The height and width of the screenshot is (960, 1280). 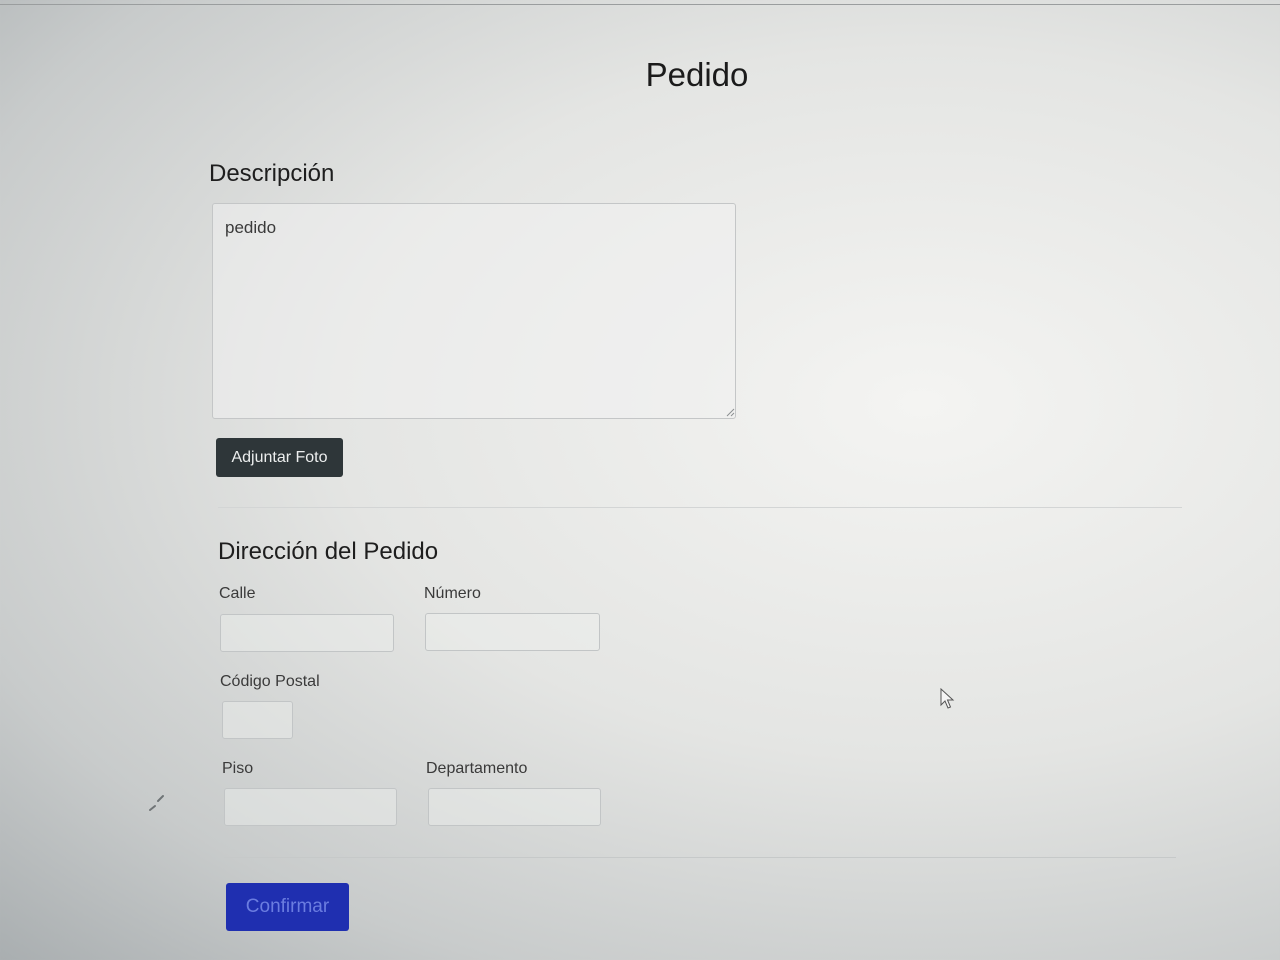 What do you see at coordinates (452, 593) in the screenshot?
I see `number-label: Número` at bounding box center [452, 593].